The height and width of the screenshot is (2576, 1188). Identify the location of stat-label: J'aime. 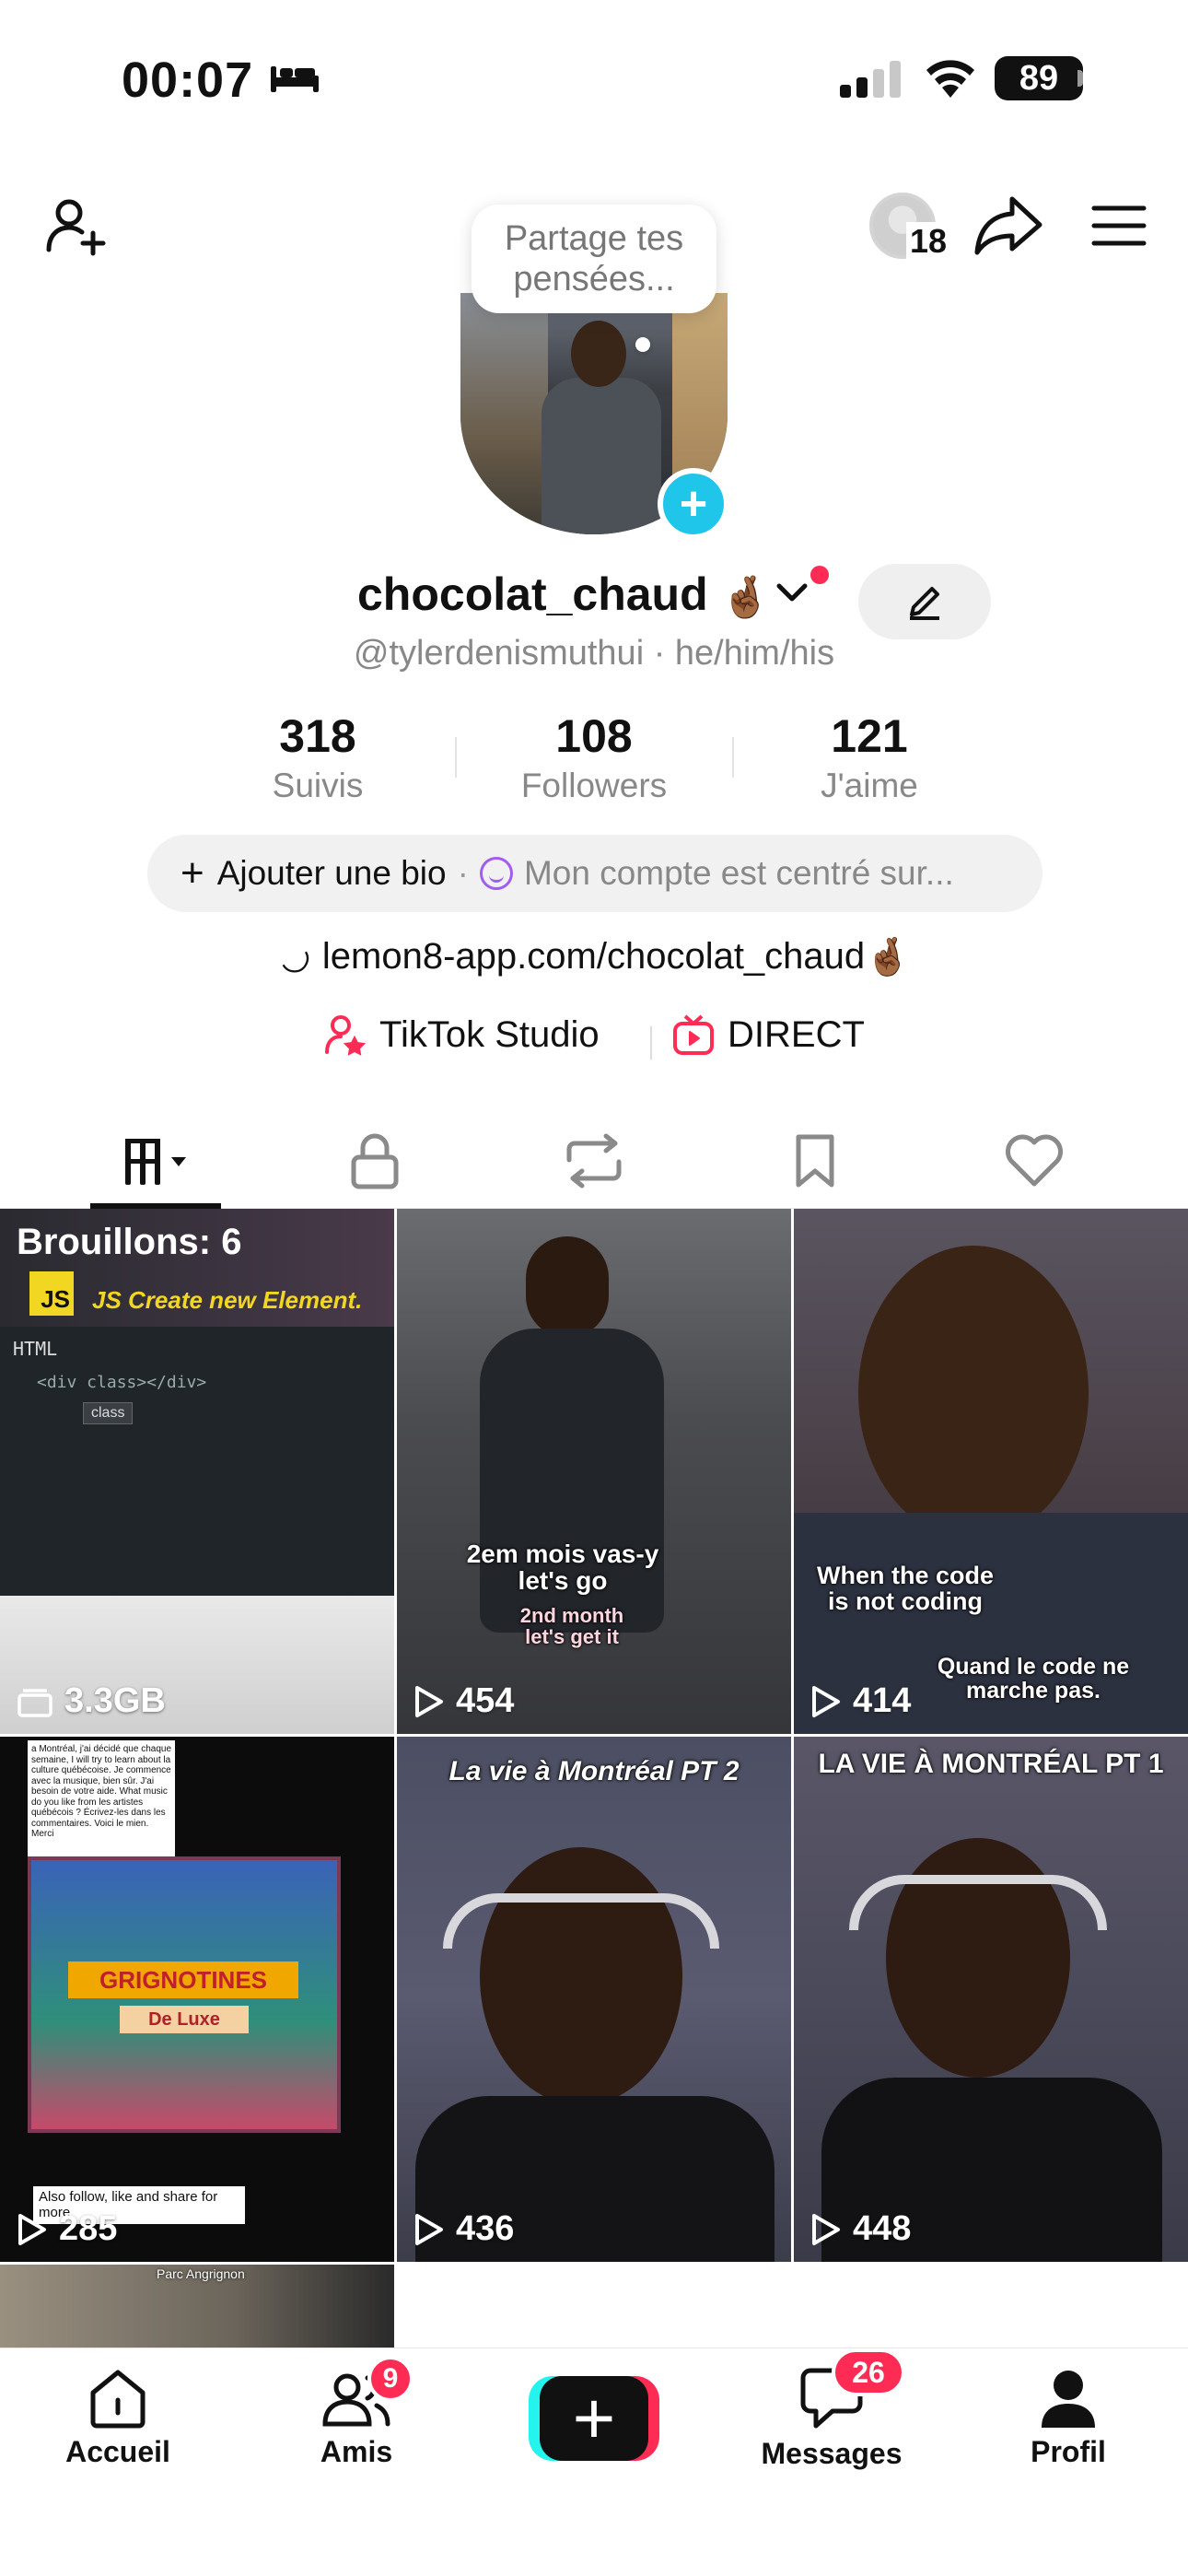
(869, 785).